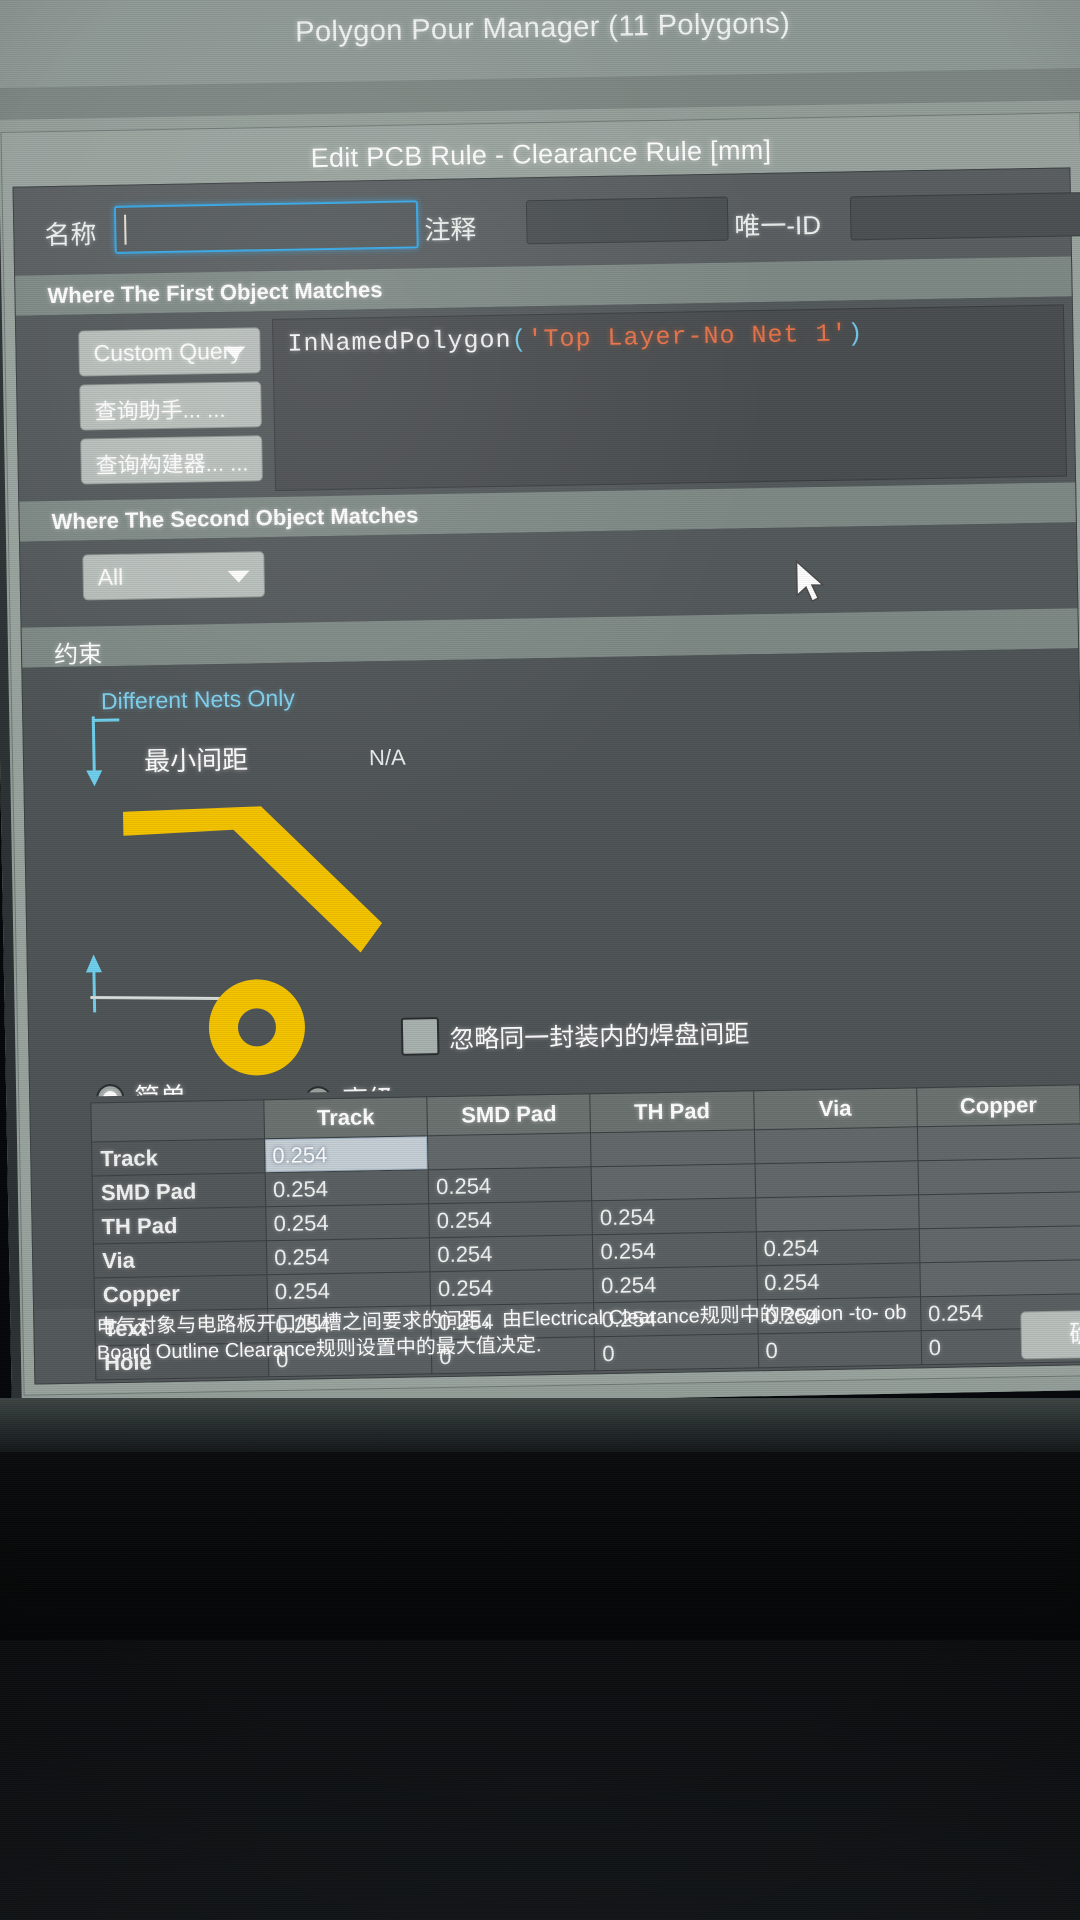  Describe the element at coordinates (542, 28) in the screenshot. I see `app-window-title: Polygon Pour Manager (11 Polygons)` at that location.